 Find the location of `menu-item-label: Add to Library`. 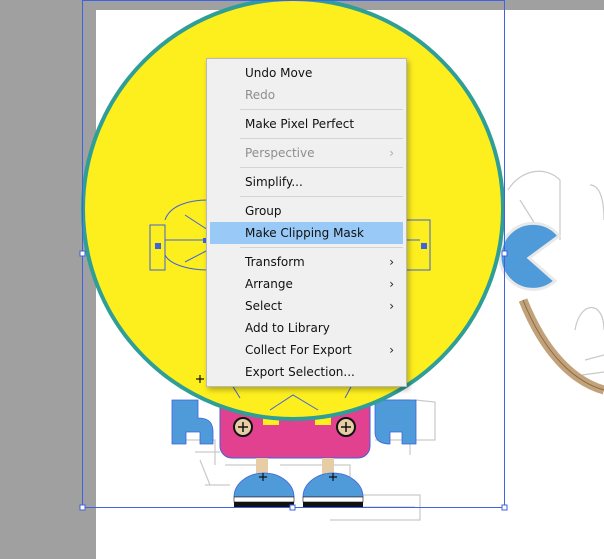

menu-item-label: Add to Library is located at coordinates (287, 328).